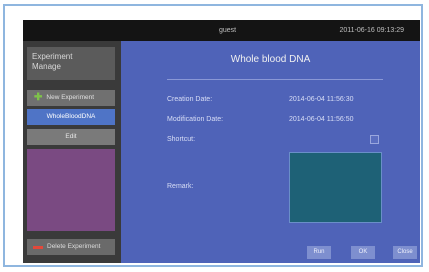  What do you see at coordinates (371, 30) in the screenshot?
I see `datetime-display: 2011-06-16 09:13:29` at bounding box center [371, 30].